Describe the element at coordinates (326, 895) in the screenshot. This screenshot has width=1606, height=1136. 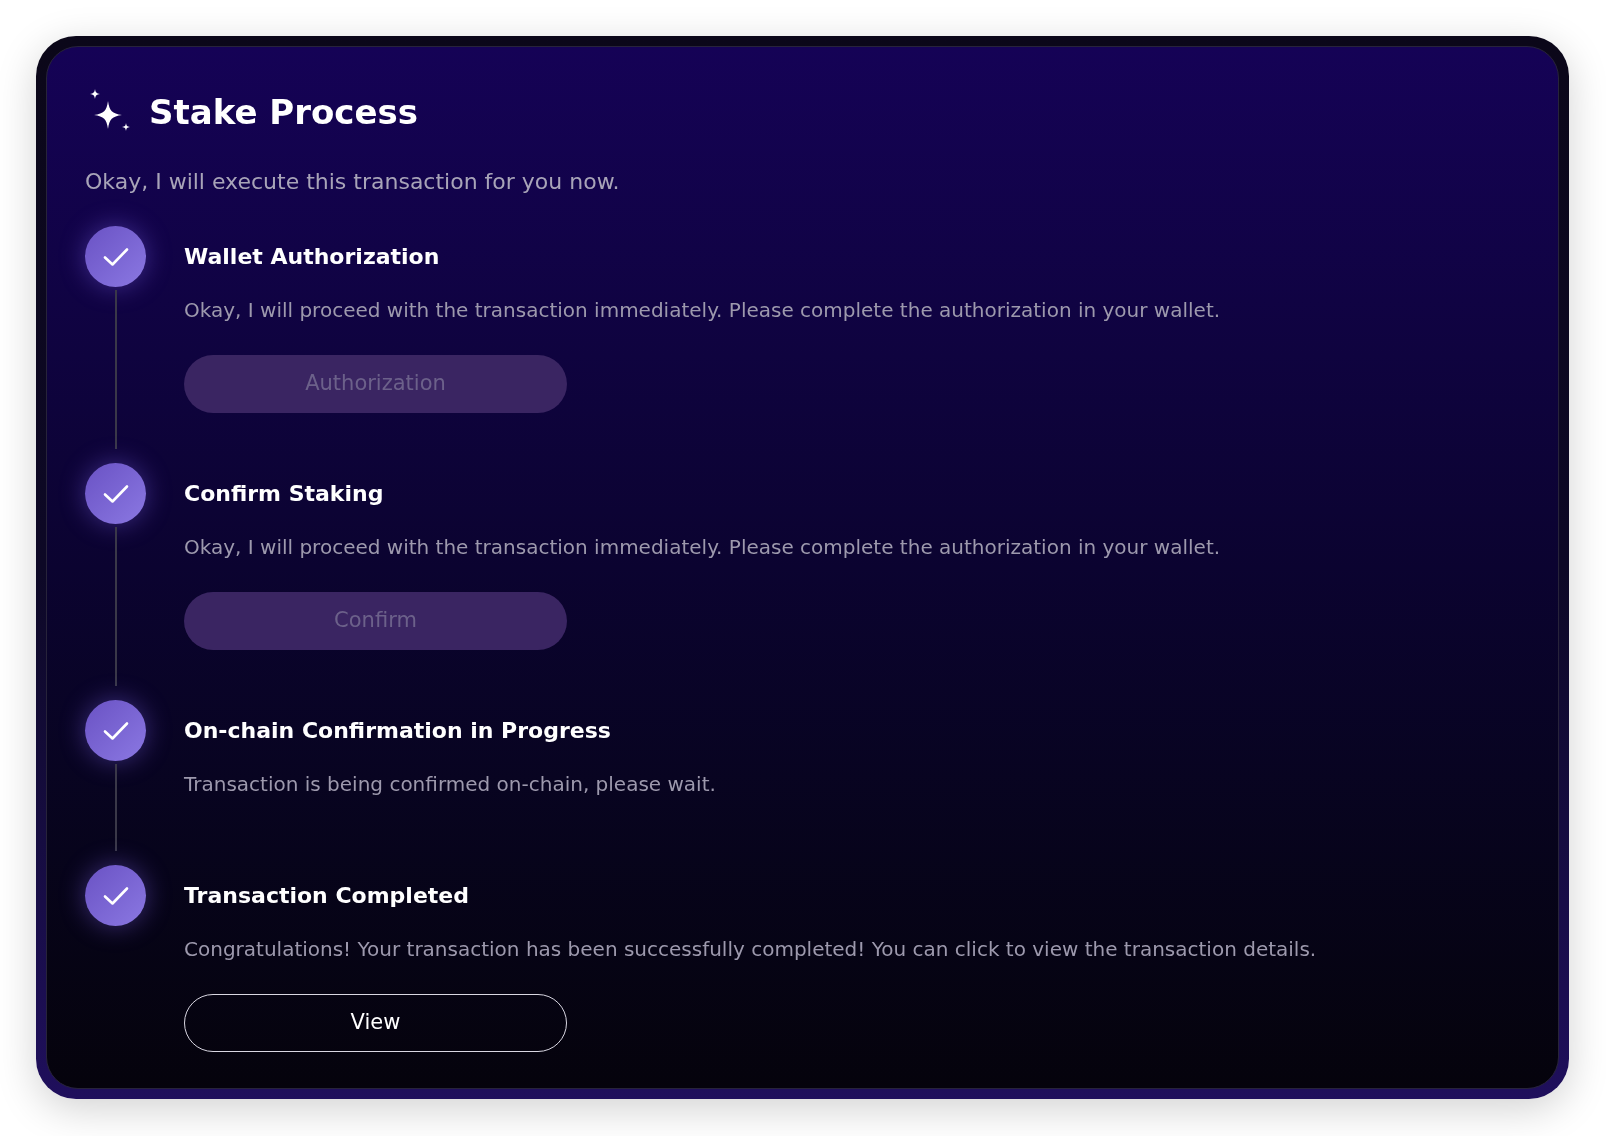
I see `step-title: Transaction Completed` at that location.